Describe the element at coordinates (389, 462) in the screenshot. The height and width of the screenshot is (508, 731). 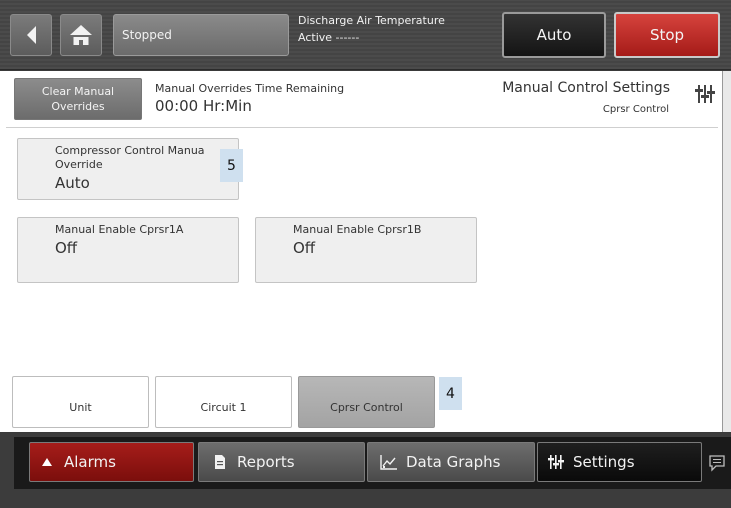
I see `chart-icon` at that location.